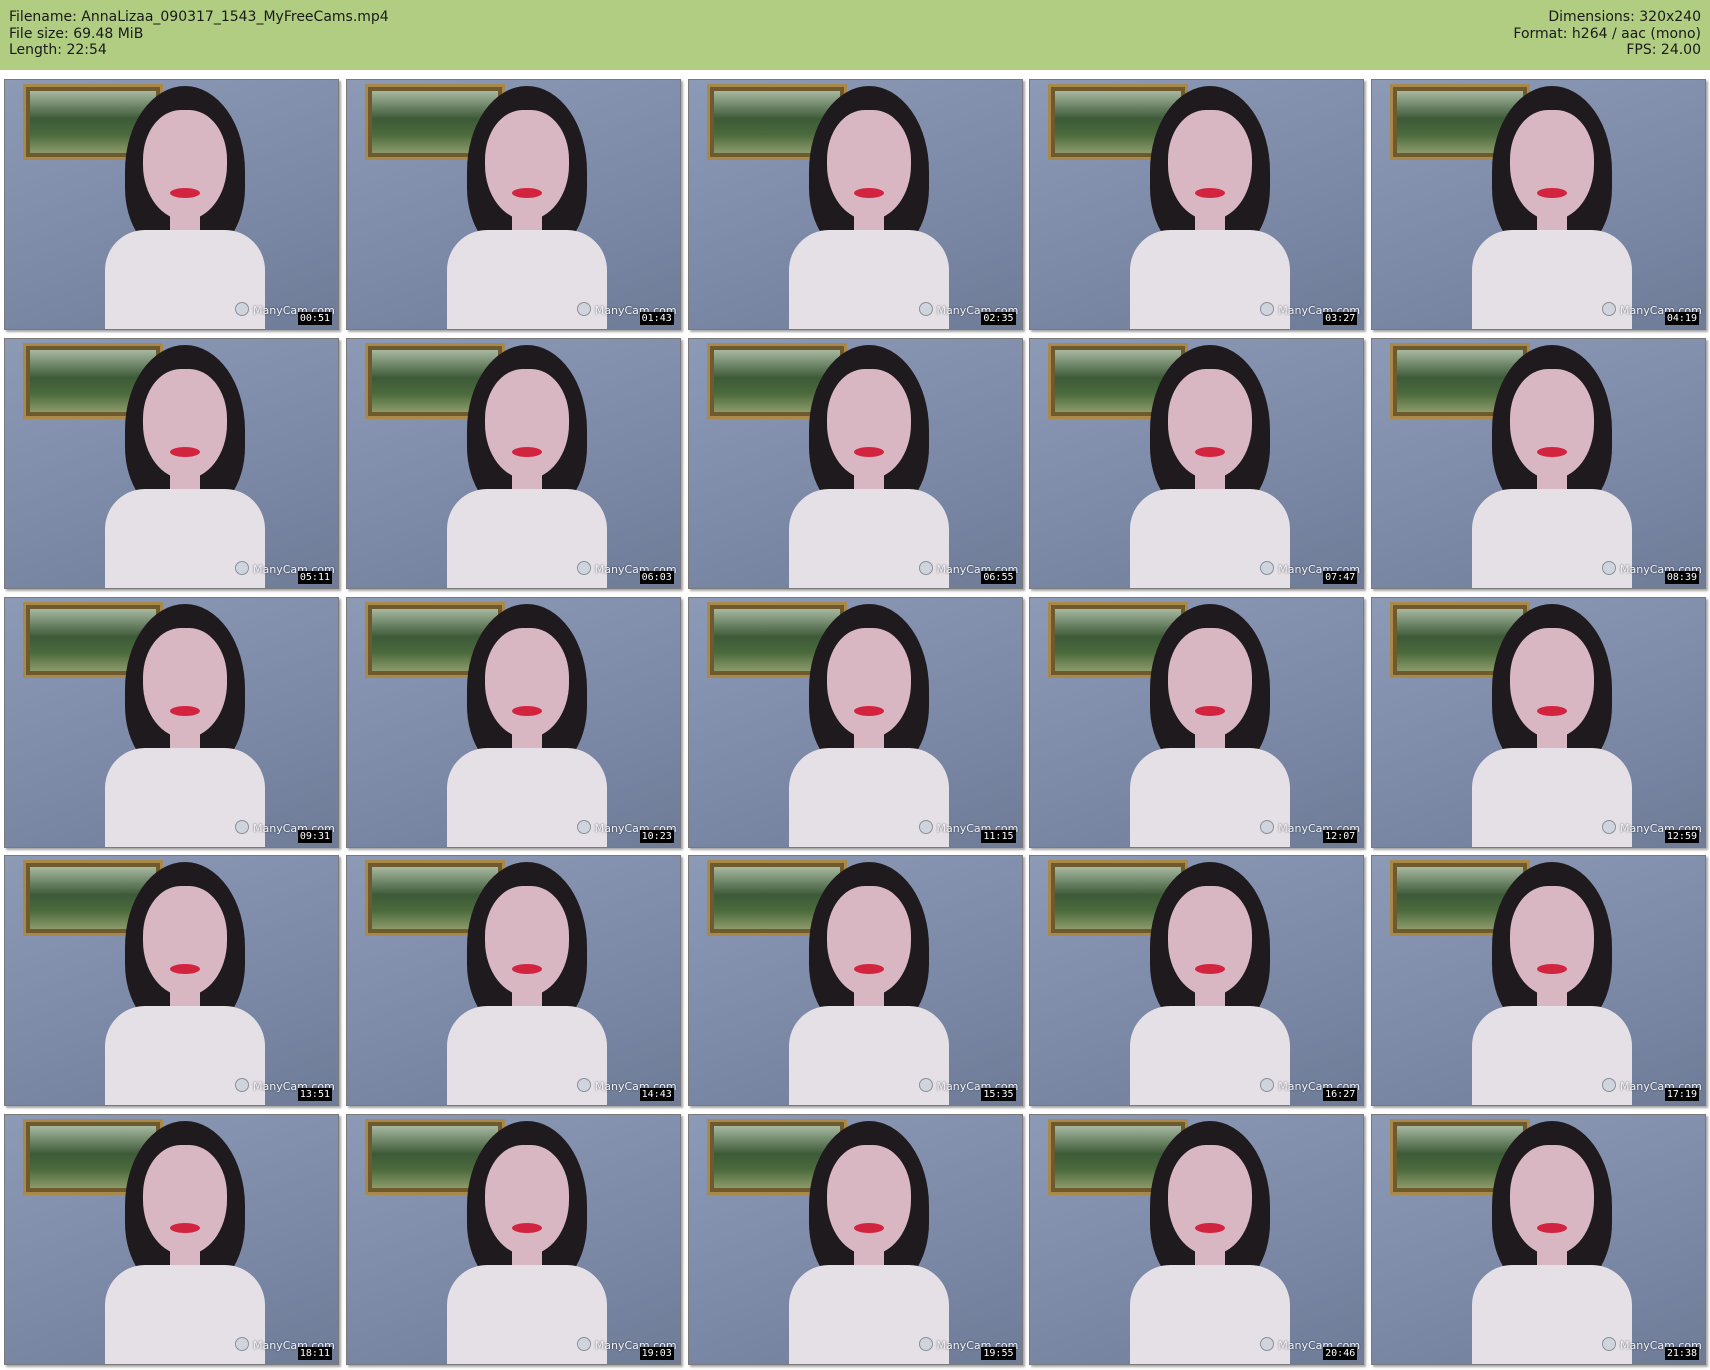  I want to click on video-thumbnail: ManyCam.com 01:43, so click(513, 204).